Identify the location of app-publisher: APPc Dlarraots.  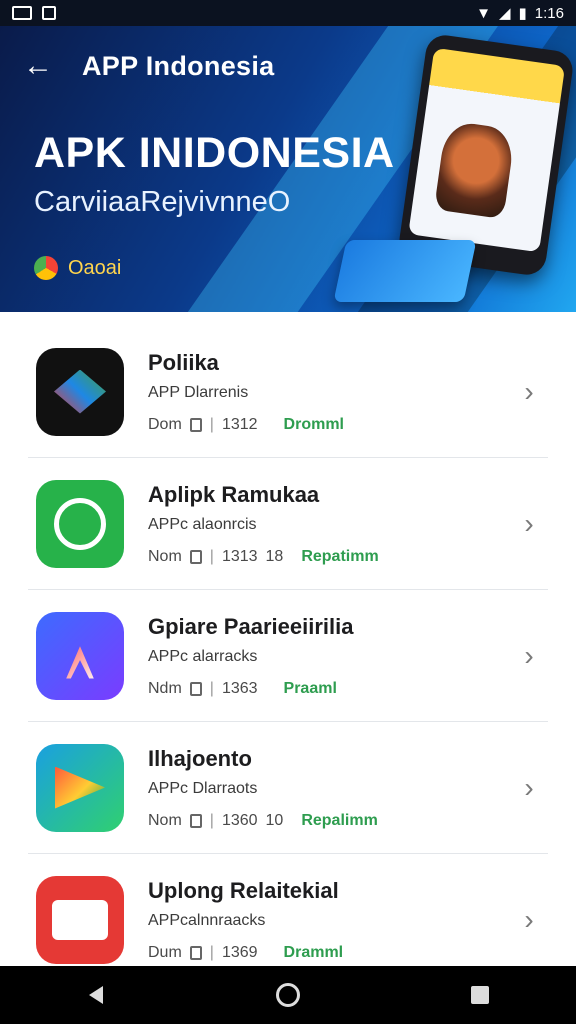
(203, 788).